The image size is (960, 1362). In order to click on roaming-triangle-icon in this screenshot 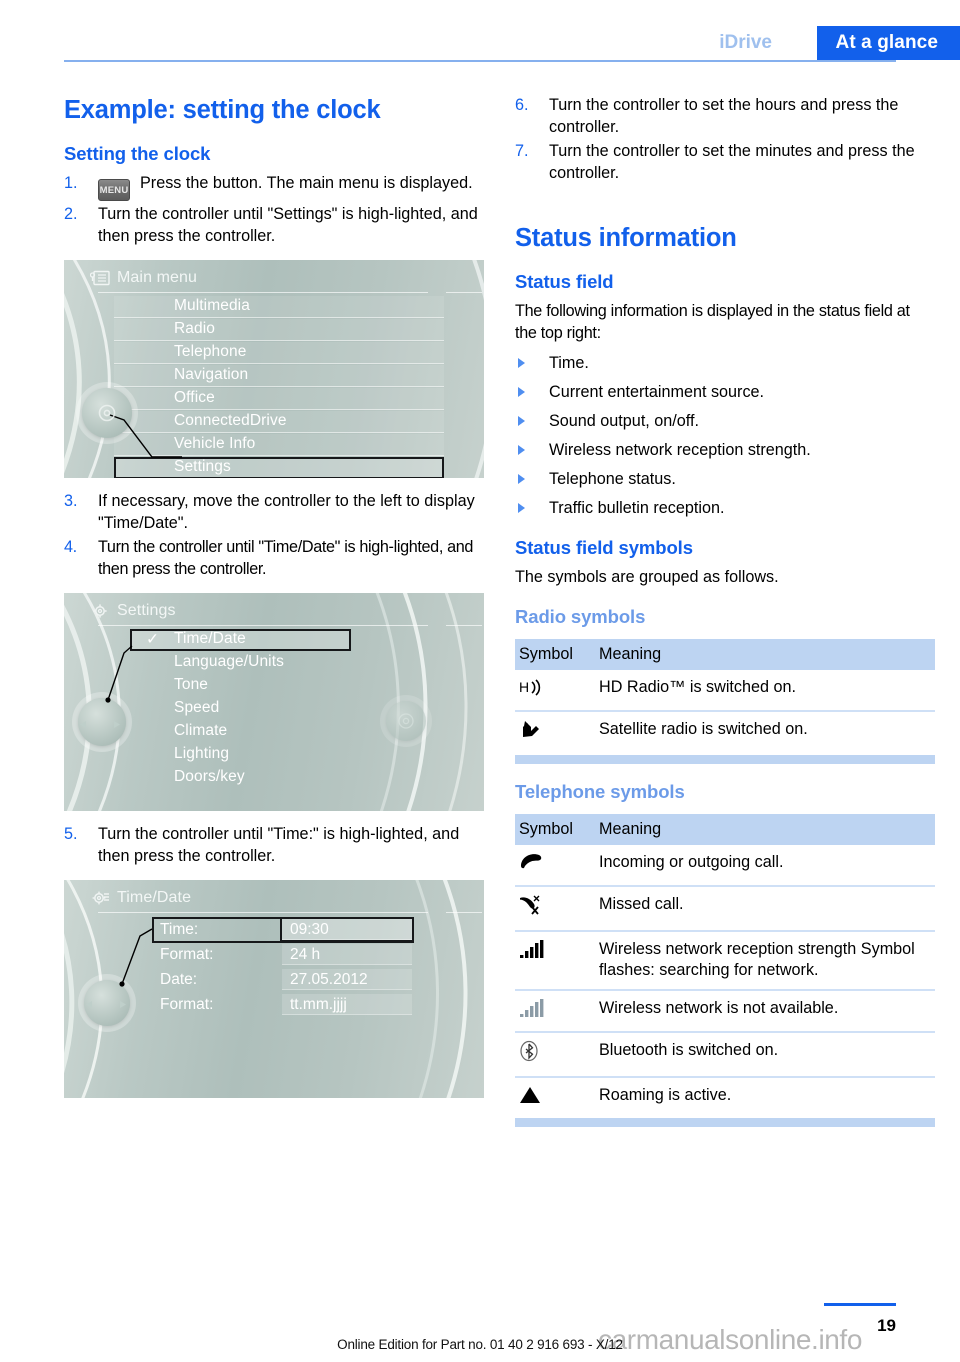, I will do `click(530, 1094)`.